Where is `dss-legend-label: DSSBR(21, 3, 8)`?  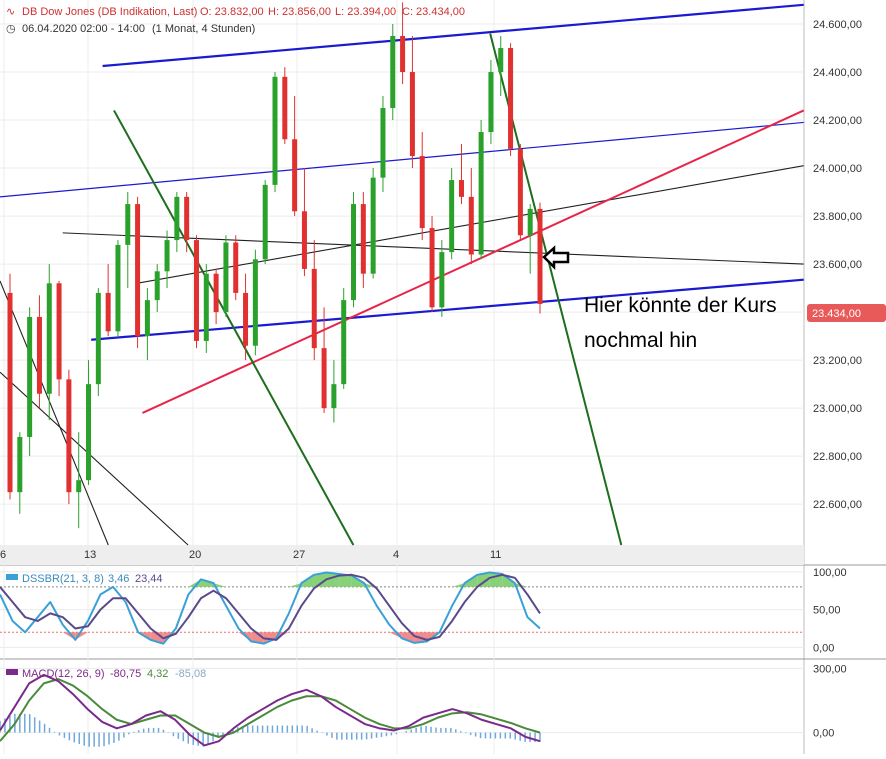 dss-legend-label: DSSBR(21, 3, 8) is located at coordinates (63, 579).